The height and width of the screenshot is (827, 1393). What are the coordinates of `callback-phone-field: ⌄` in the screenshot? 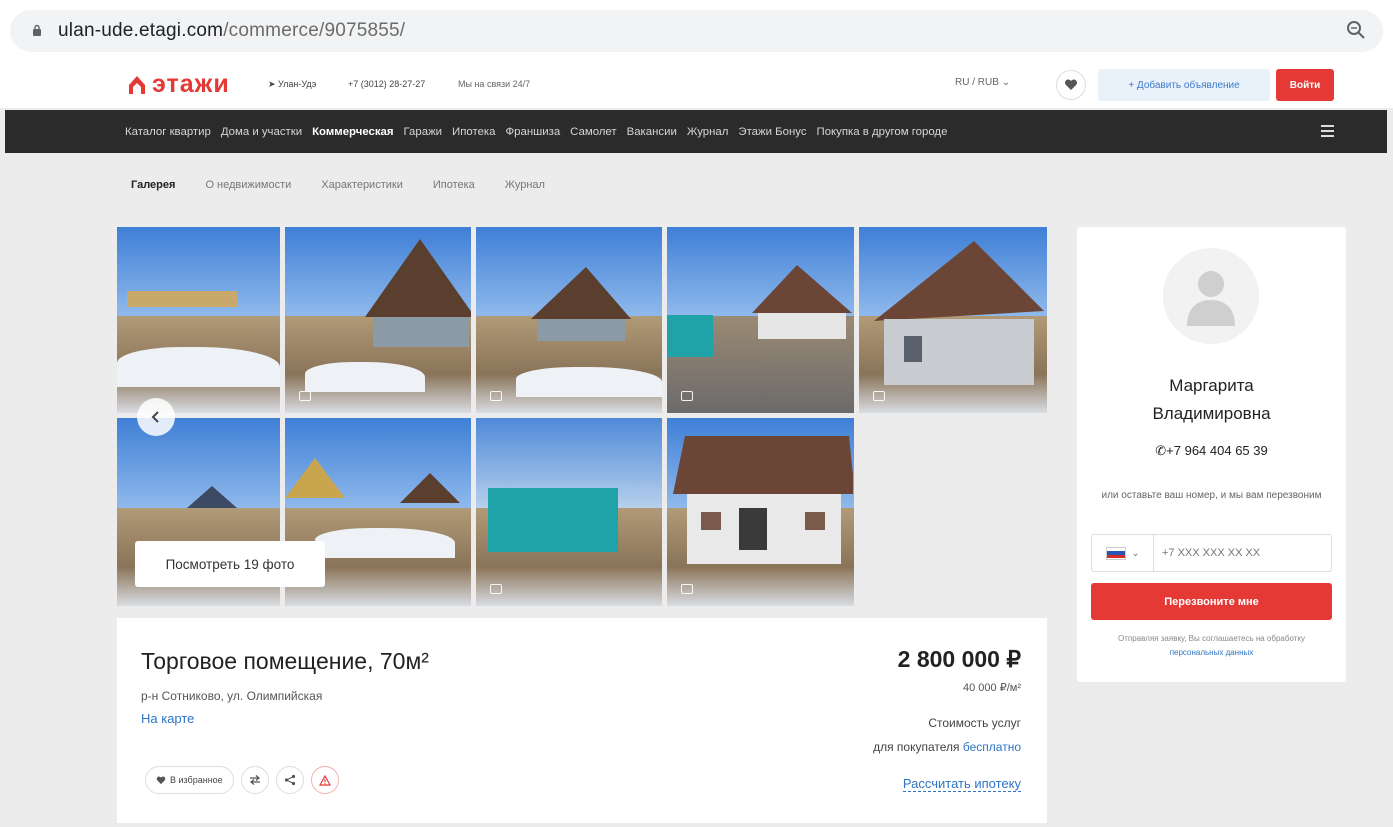 It's located at (1211, 553).